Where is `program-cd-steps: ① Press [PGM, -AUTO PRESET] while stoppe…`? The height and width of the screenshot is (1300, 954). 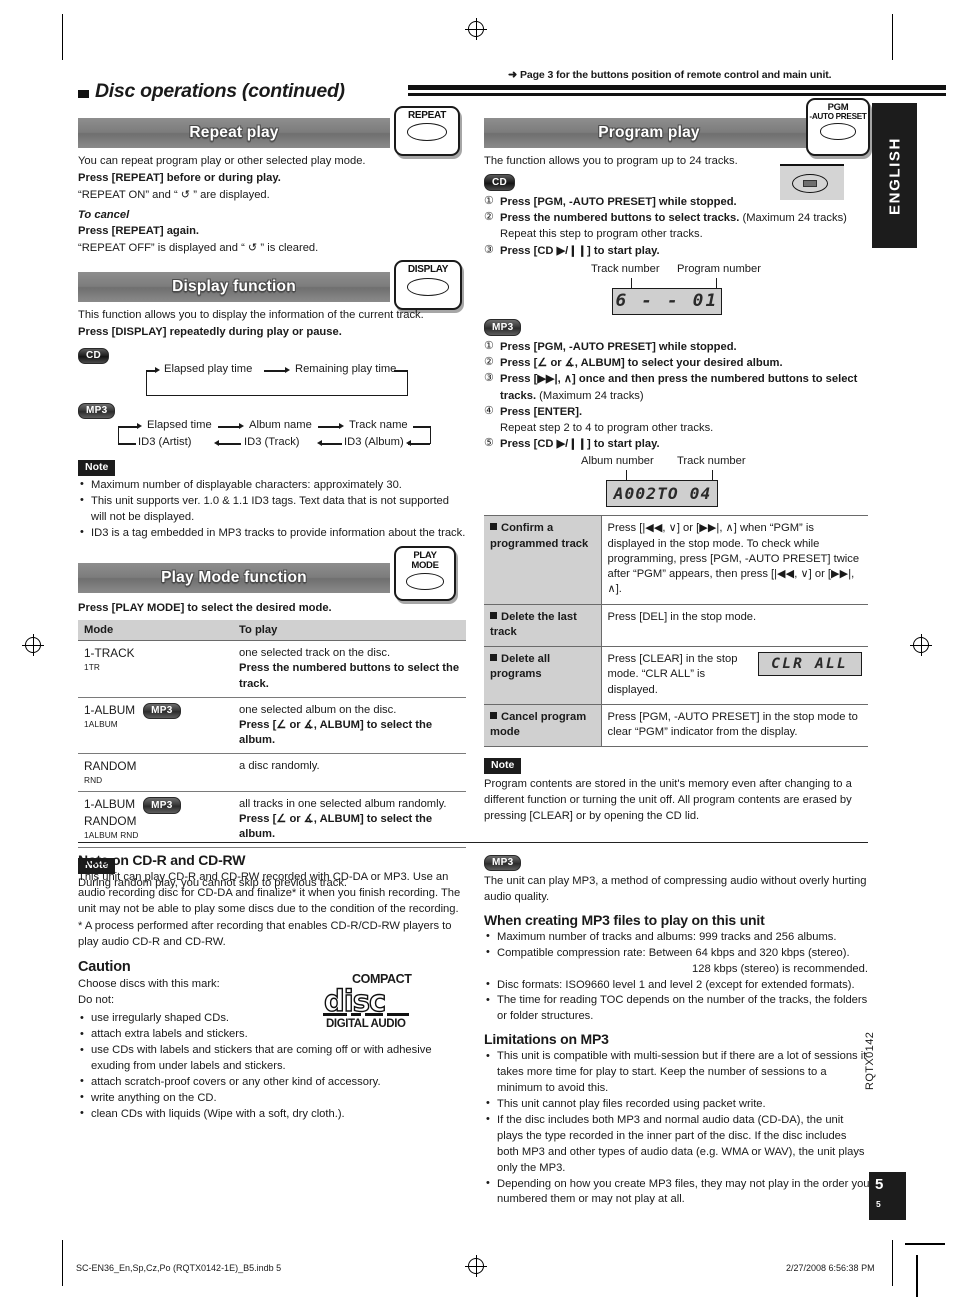 program-cd-steps: ① Press [PGM, -AUTO PRESET] while stoppe… is located at coordinates (676, 226).